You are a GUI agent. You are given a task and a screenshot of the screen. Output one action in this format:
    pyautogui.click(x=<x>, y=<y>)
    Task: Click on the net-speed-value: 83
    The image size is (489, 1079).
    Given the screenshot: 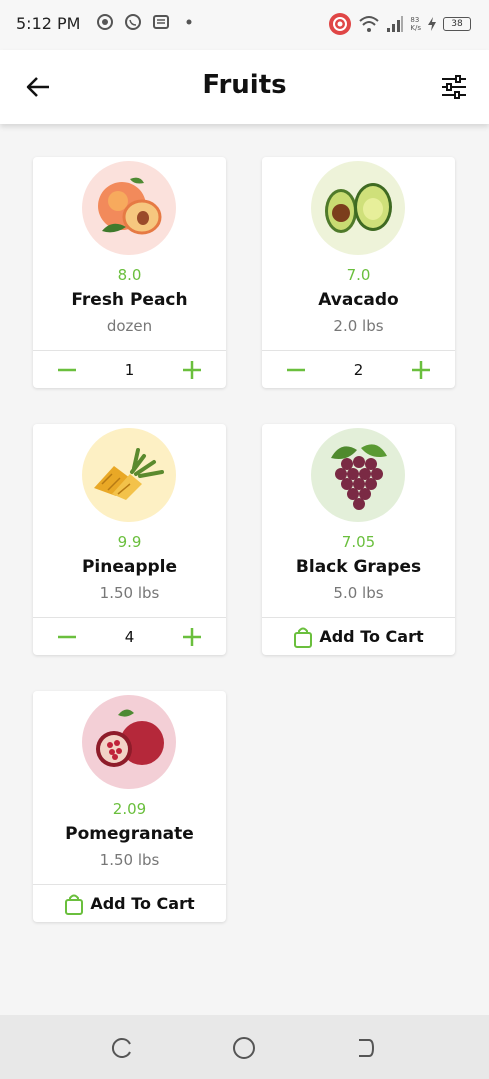 What is the action you would take?
    pyautogui.click(x=415, y=20)
    